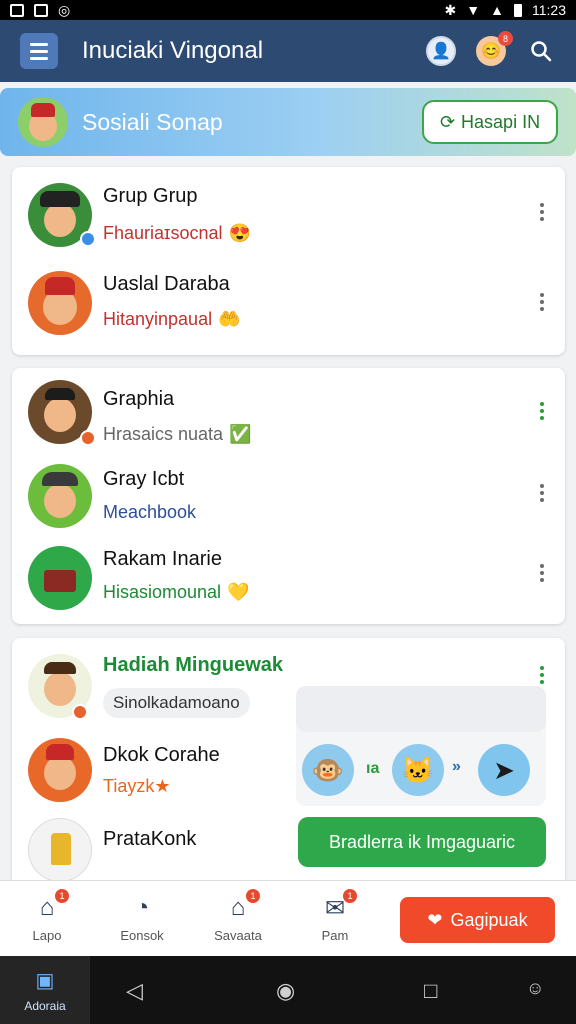  Describe the element at coordinates (238, 592) in the screenshot. I see `heart-emoji-icon: 💛` at that location.